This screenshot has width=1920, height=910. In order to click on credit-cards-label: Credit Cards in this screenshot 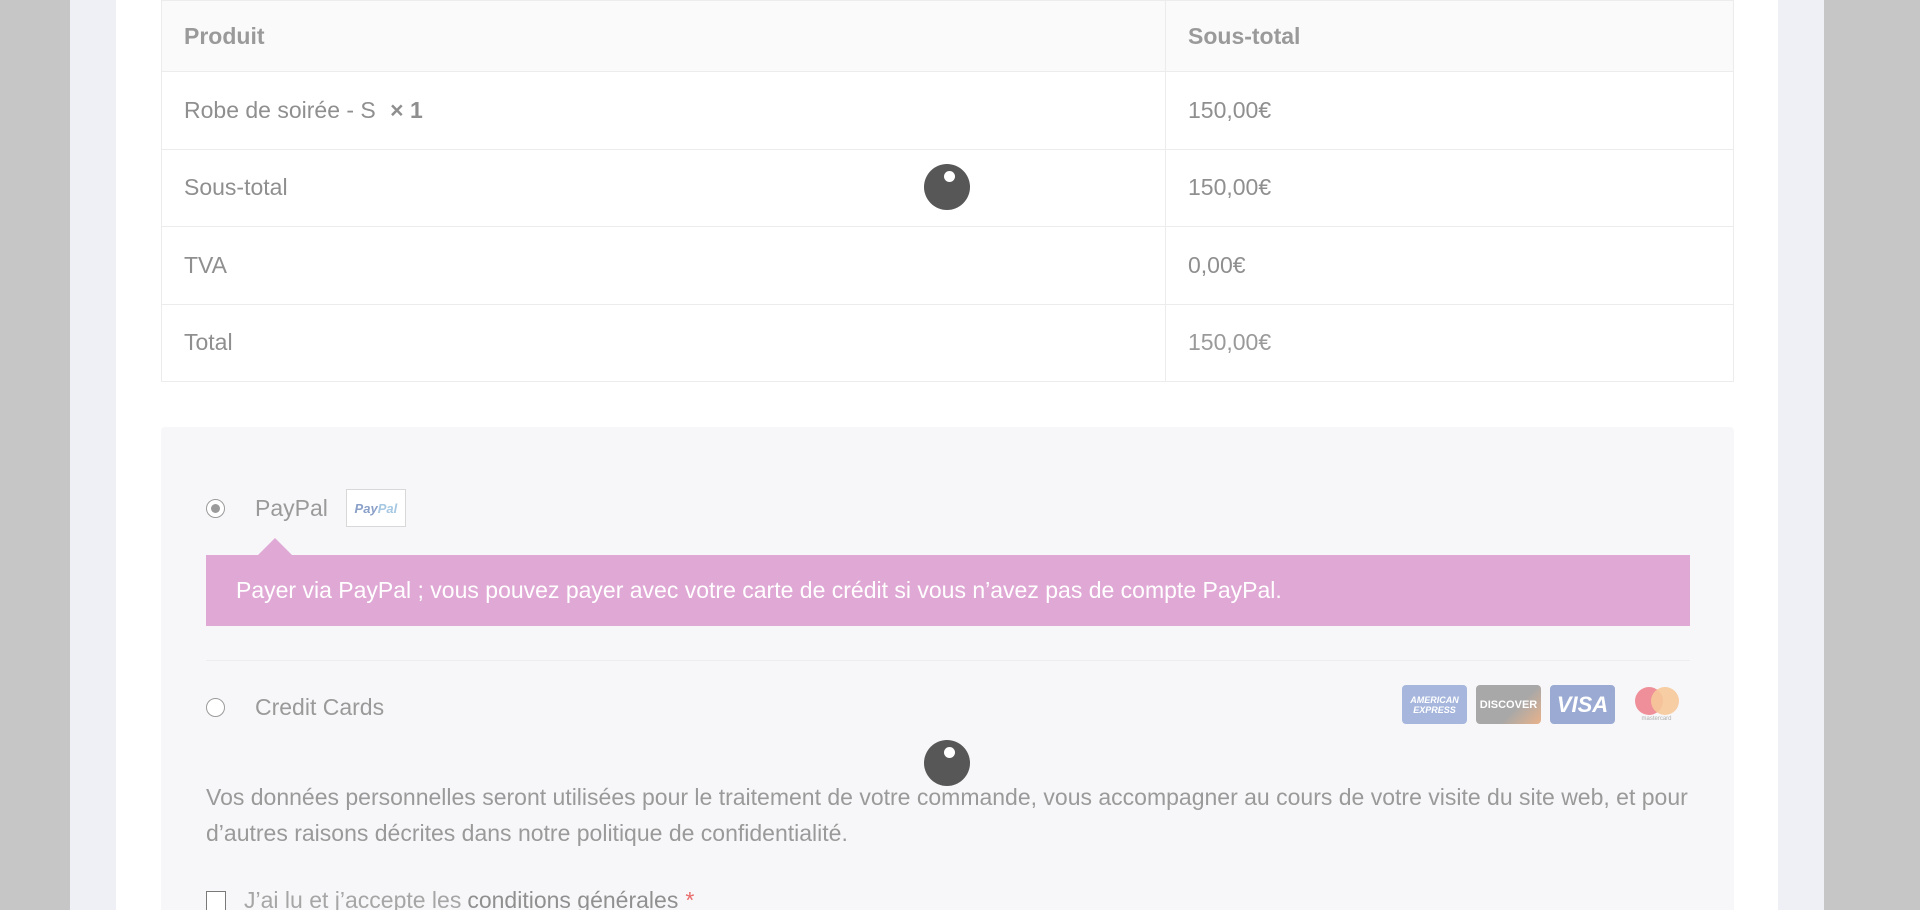, I will do `click(319, 707)`.